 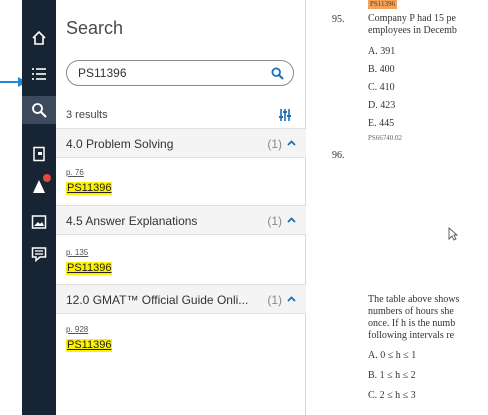 I want to click on result-group-header: 4.0 Problem Solving (1), so click(x=181, y=143).